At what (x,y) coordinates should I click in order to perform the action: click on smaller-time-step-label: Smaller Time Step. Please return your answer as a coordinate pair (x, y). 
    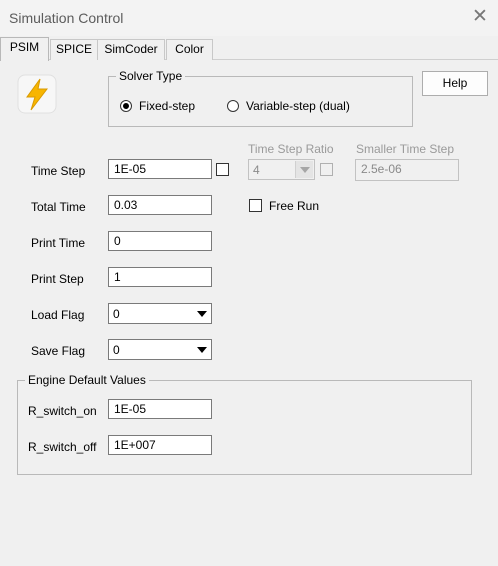
    Looking at the image, I should click on (405, 149).